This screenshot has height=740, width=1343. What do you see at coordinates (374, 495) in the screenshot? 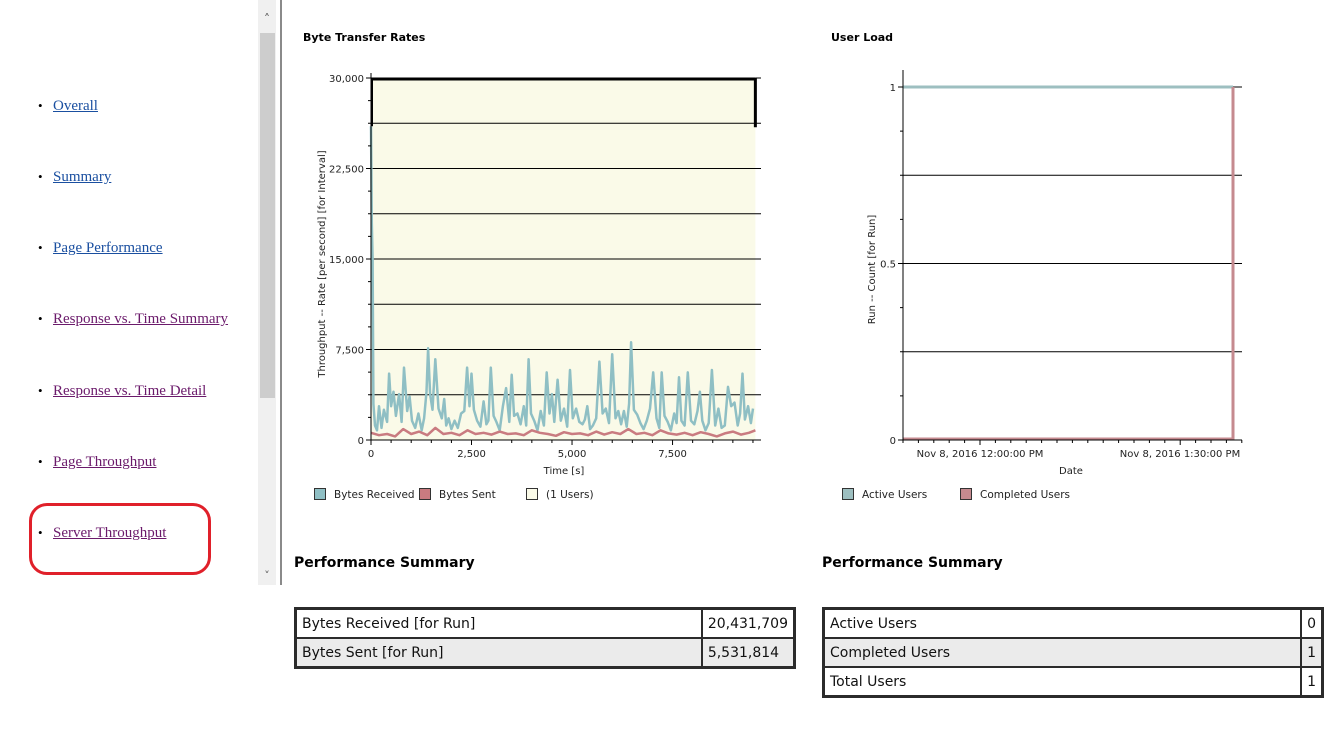
I see `legend-label: Bytes Received` at bounding box center [374, 495].